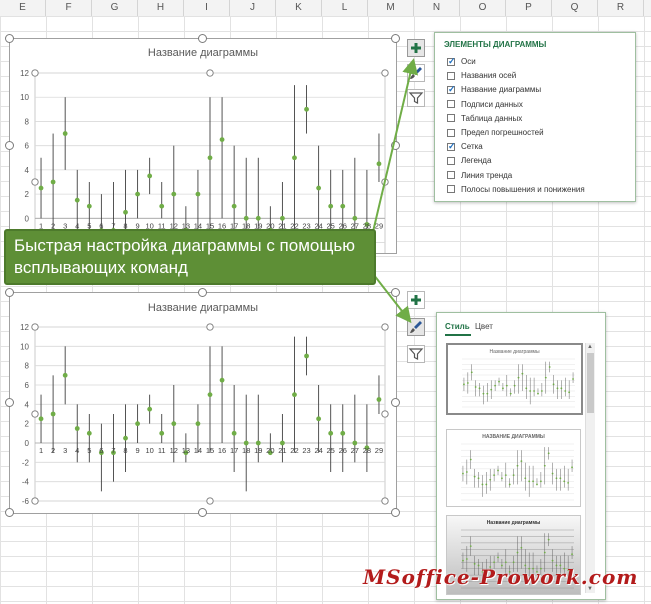 This screenshot has width=651, height=604. I want to click on chart-1-resize-handle-mr, so click(395, 145).